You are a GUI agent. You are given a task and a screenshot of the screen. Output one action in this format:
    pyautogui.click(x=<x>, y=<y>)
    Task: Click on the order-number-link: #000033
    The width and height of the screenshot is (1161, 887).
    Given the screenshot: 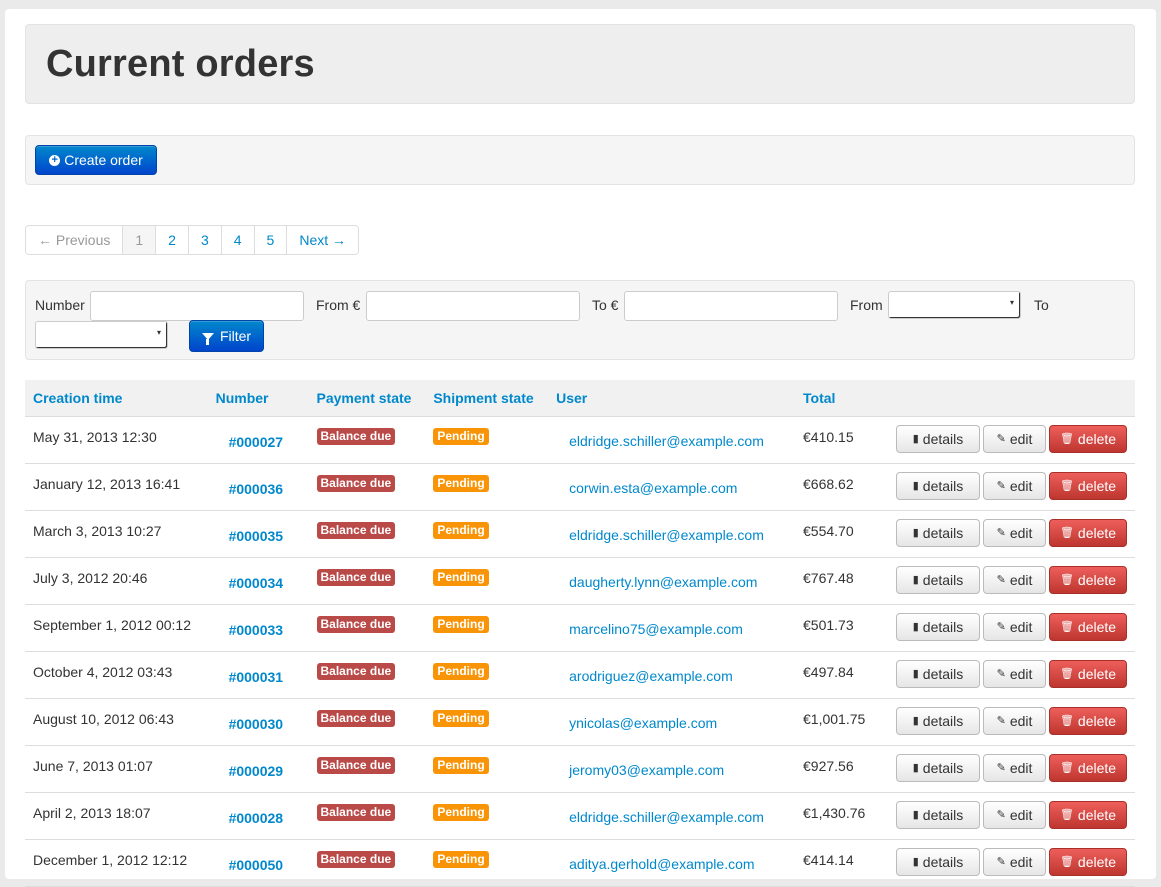 What is the action you would take?
    pyautogui.click(x=265, y=630)
    